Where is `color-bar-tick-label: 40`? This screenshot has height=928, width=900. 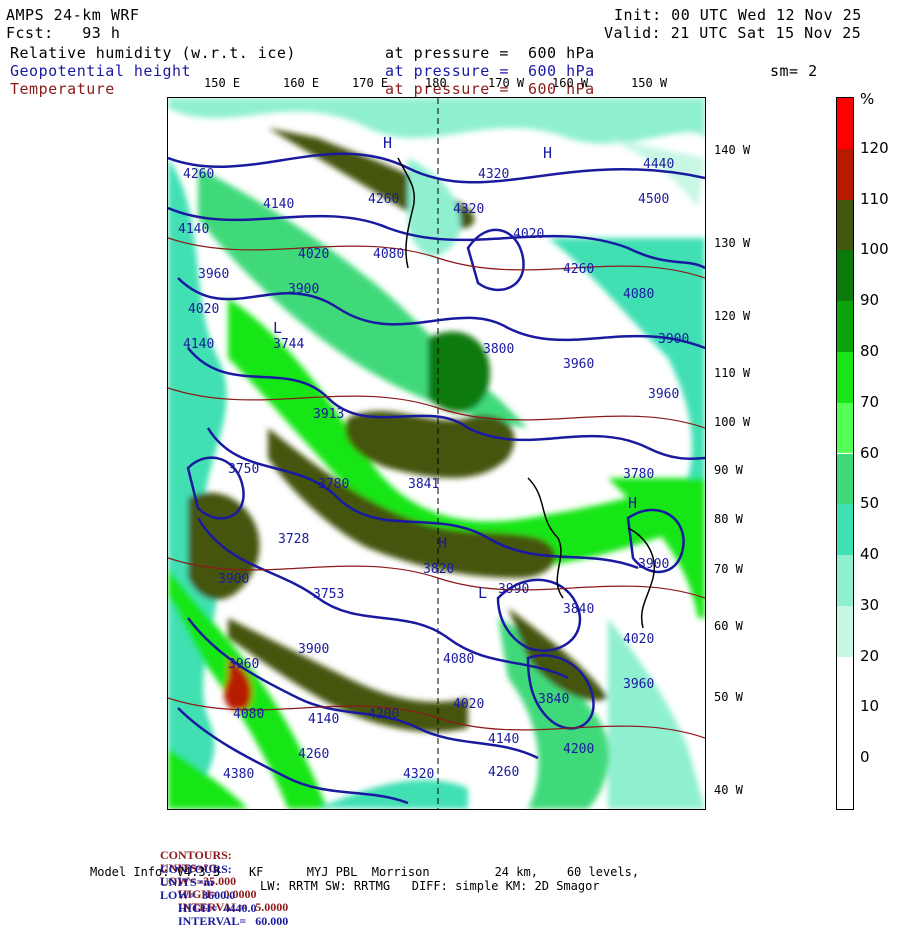
color-bar-tick-label: 40 is located at coordinates (870, 554).